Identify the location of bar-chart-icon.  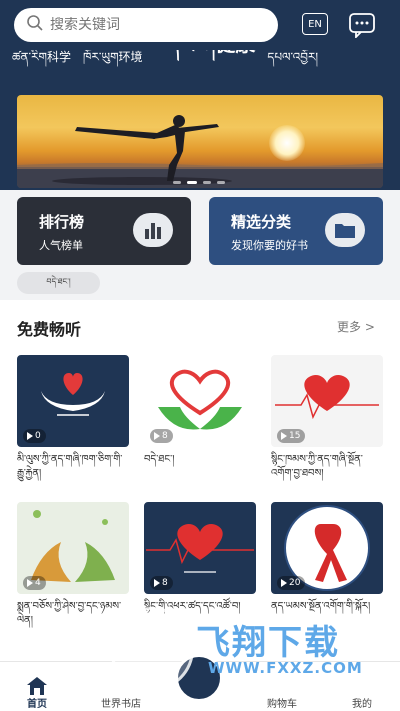
(153, 230).